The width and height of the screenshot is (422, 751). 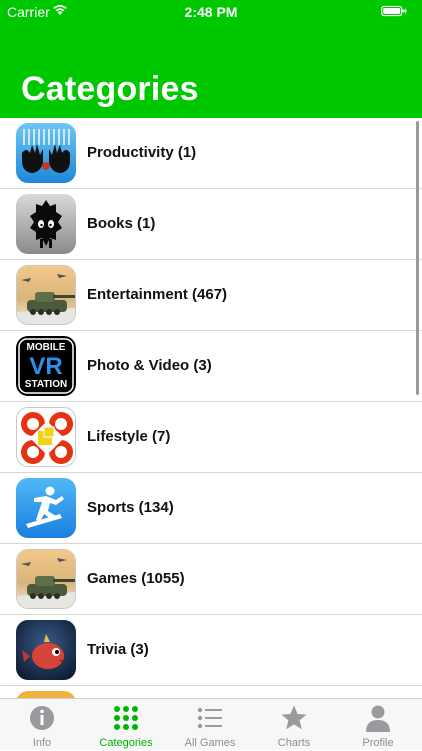 What do you see at coordinates (118, 649) in the screenshot?
I see `category-label: Trivia (3)` at bounding box center [118, 649].